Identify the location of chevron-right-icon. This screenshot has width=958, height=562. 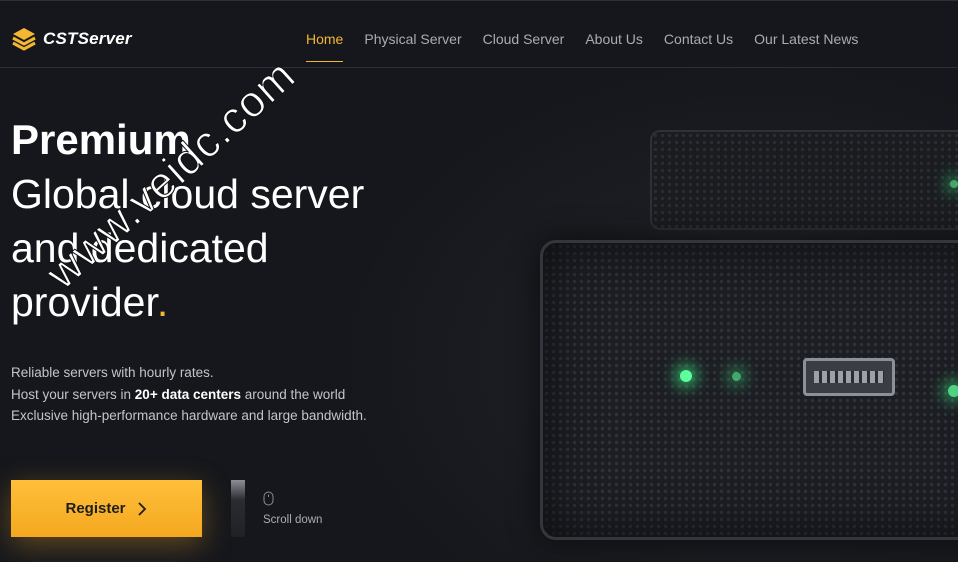
(141, 508).